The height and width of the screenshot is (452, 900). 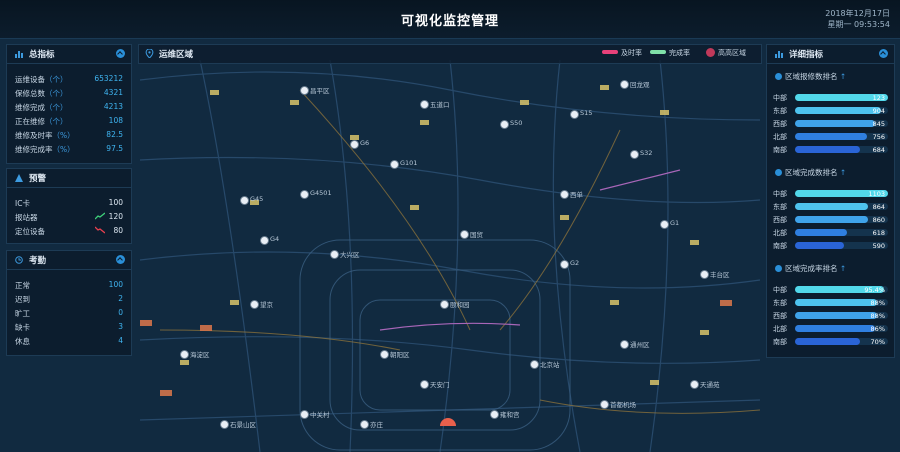 I want to click on ranking-value: 618, so click(x=878, y=233).